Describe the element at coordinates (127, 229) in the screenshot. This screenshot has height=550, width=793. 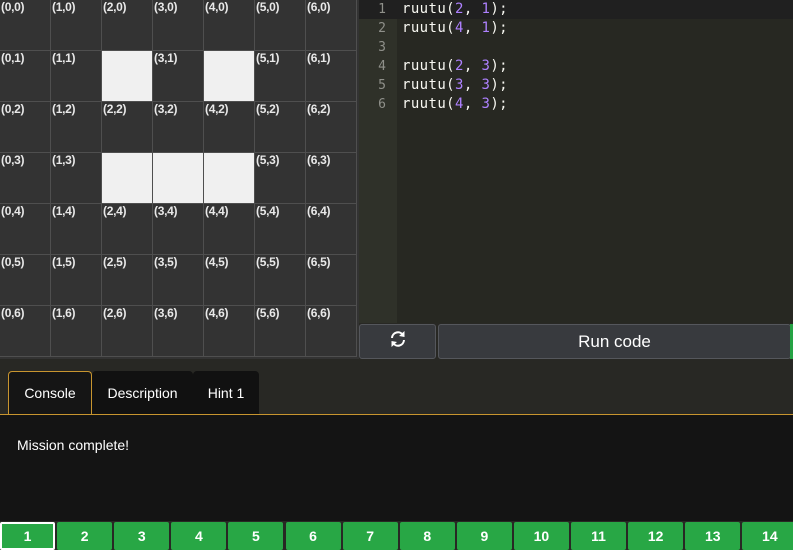
I see `grid-cell: (2,4)` at that location.